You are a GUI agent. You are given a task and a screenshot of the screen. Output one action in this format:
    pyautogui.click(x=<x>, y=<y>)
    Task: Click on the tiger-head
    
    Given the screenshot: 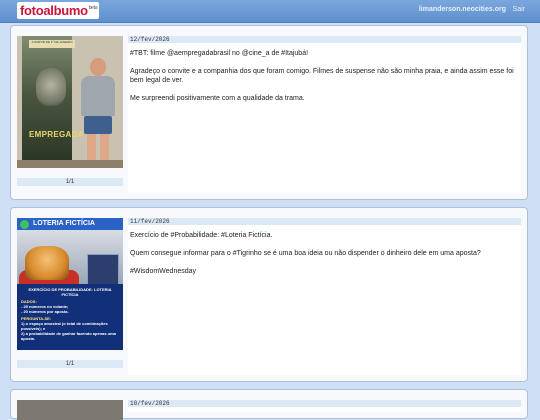 What is the action you would take?
    pyautogui.click(x=47, y=263)
    